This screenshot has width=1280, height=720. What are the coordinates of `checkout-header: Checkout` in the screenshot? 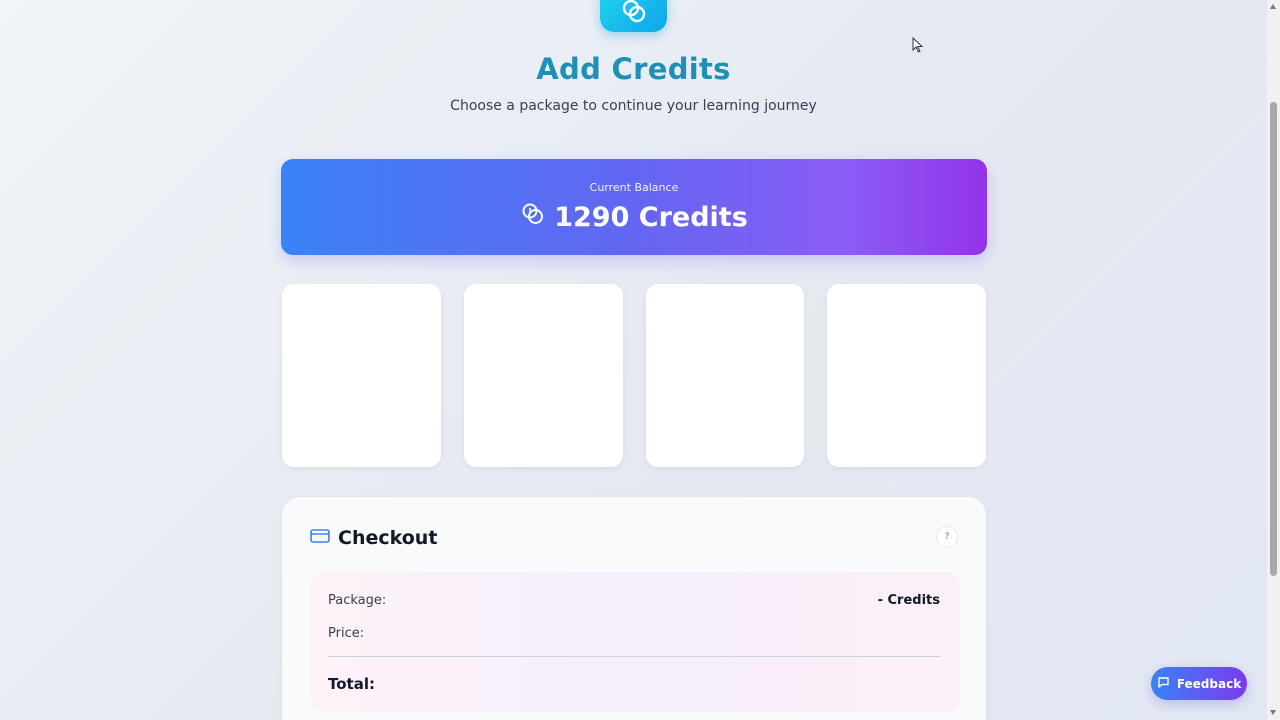 It's located at (373, 538).